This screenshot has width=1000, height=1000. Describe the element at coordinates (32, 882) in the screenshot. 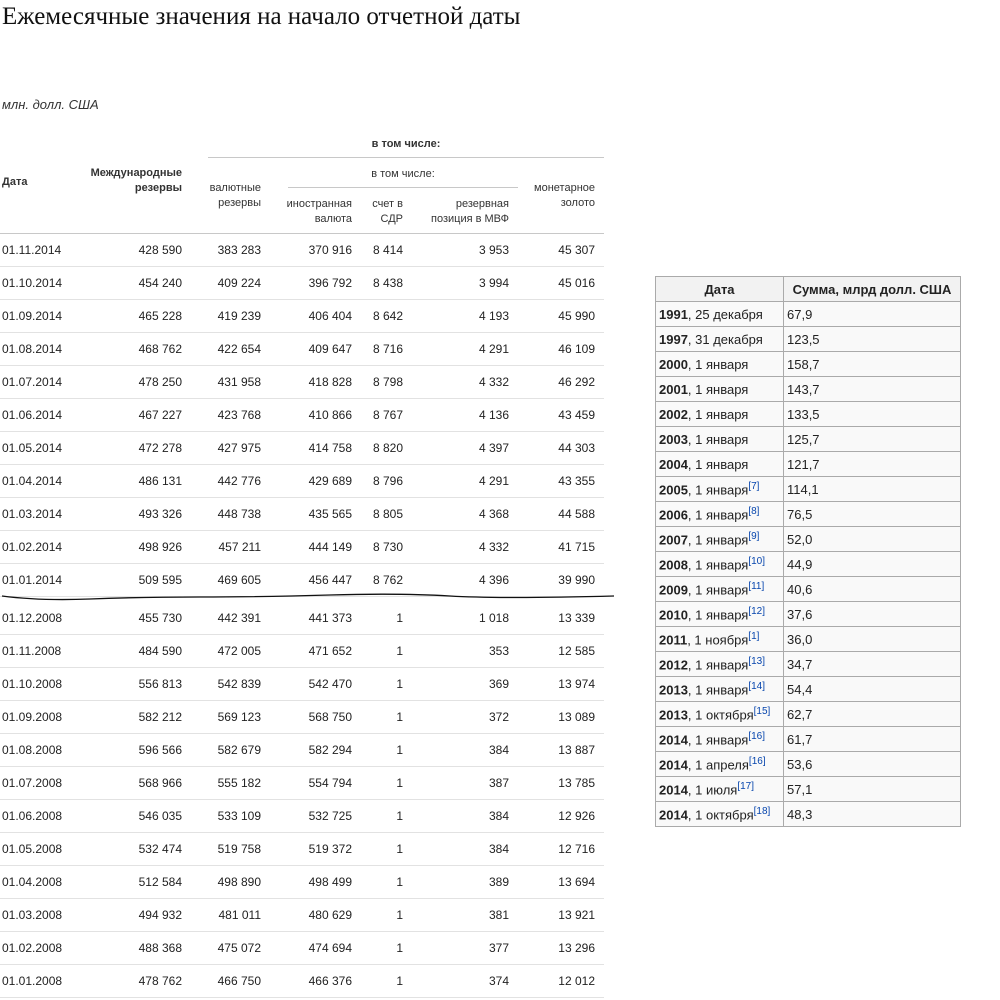

I see `cell-date: 01.04.2008` at that location.